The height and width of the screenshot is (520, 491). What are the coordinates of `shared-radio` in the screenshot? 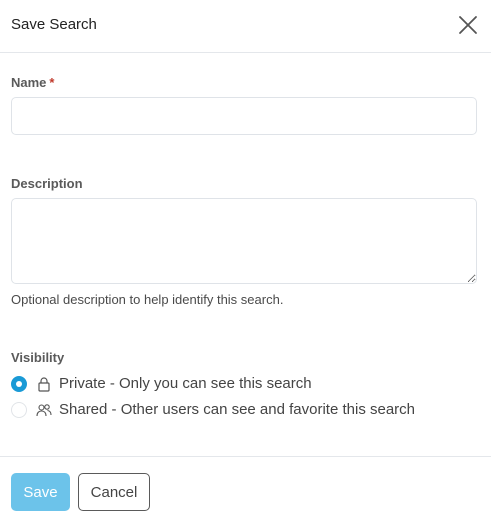 It's located at (19, 410).